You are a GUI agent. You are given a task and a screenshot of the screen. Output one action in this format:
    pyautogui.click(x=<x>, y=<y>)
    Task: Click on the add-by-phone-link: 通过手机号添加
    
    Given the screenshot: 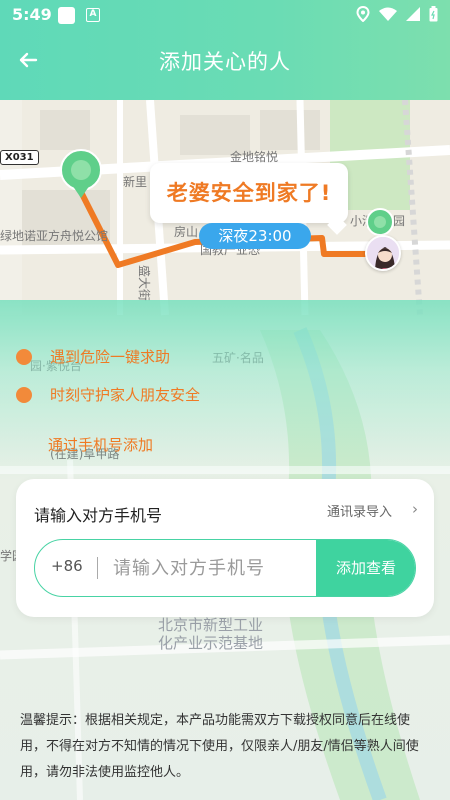 What is the action you would take?
    pyautogui.click(x=100, y=444)
    